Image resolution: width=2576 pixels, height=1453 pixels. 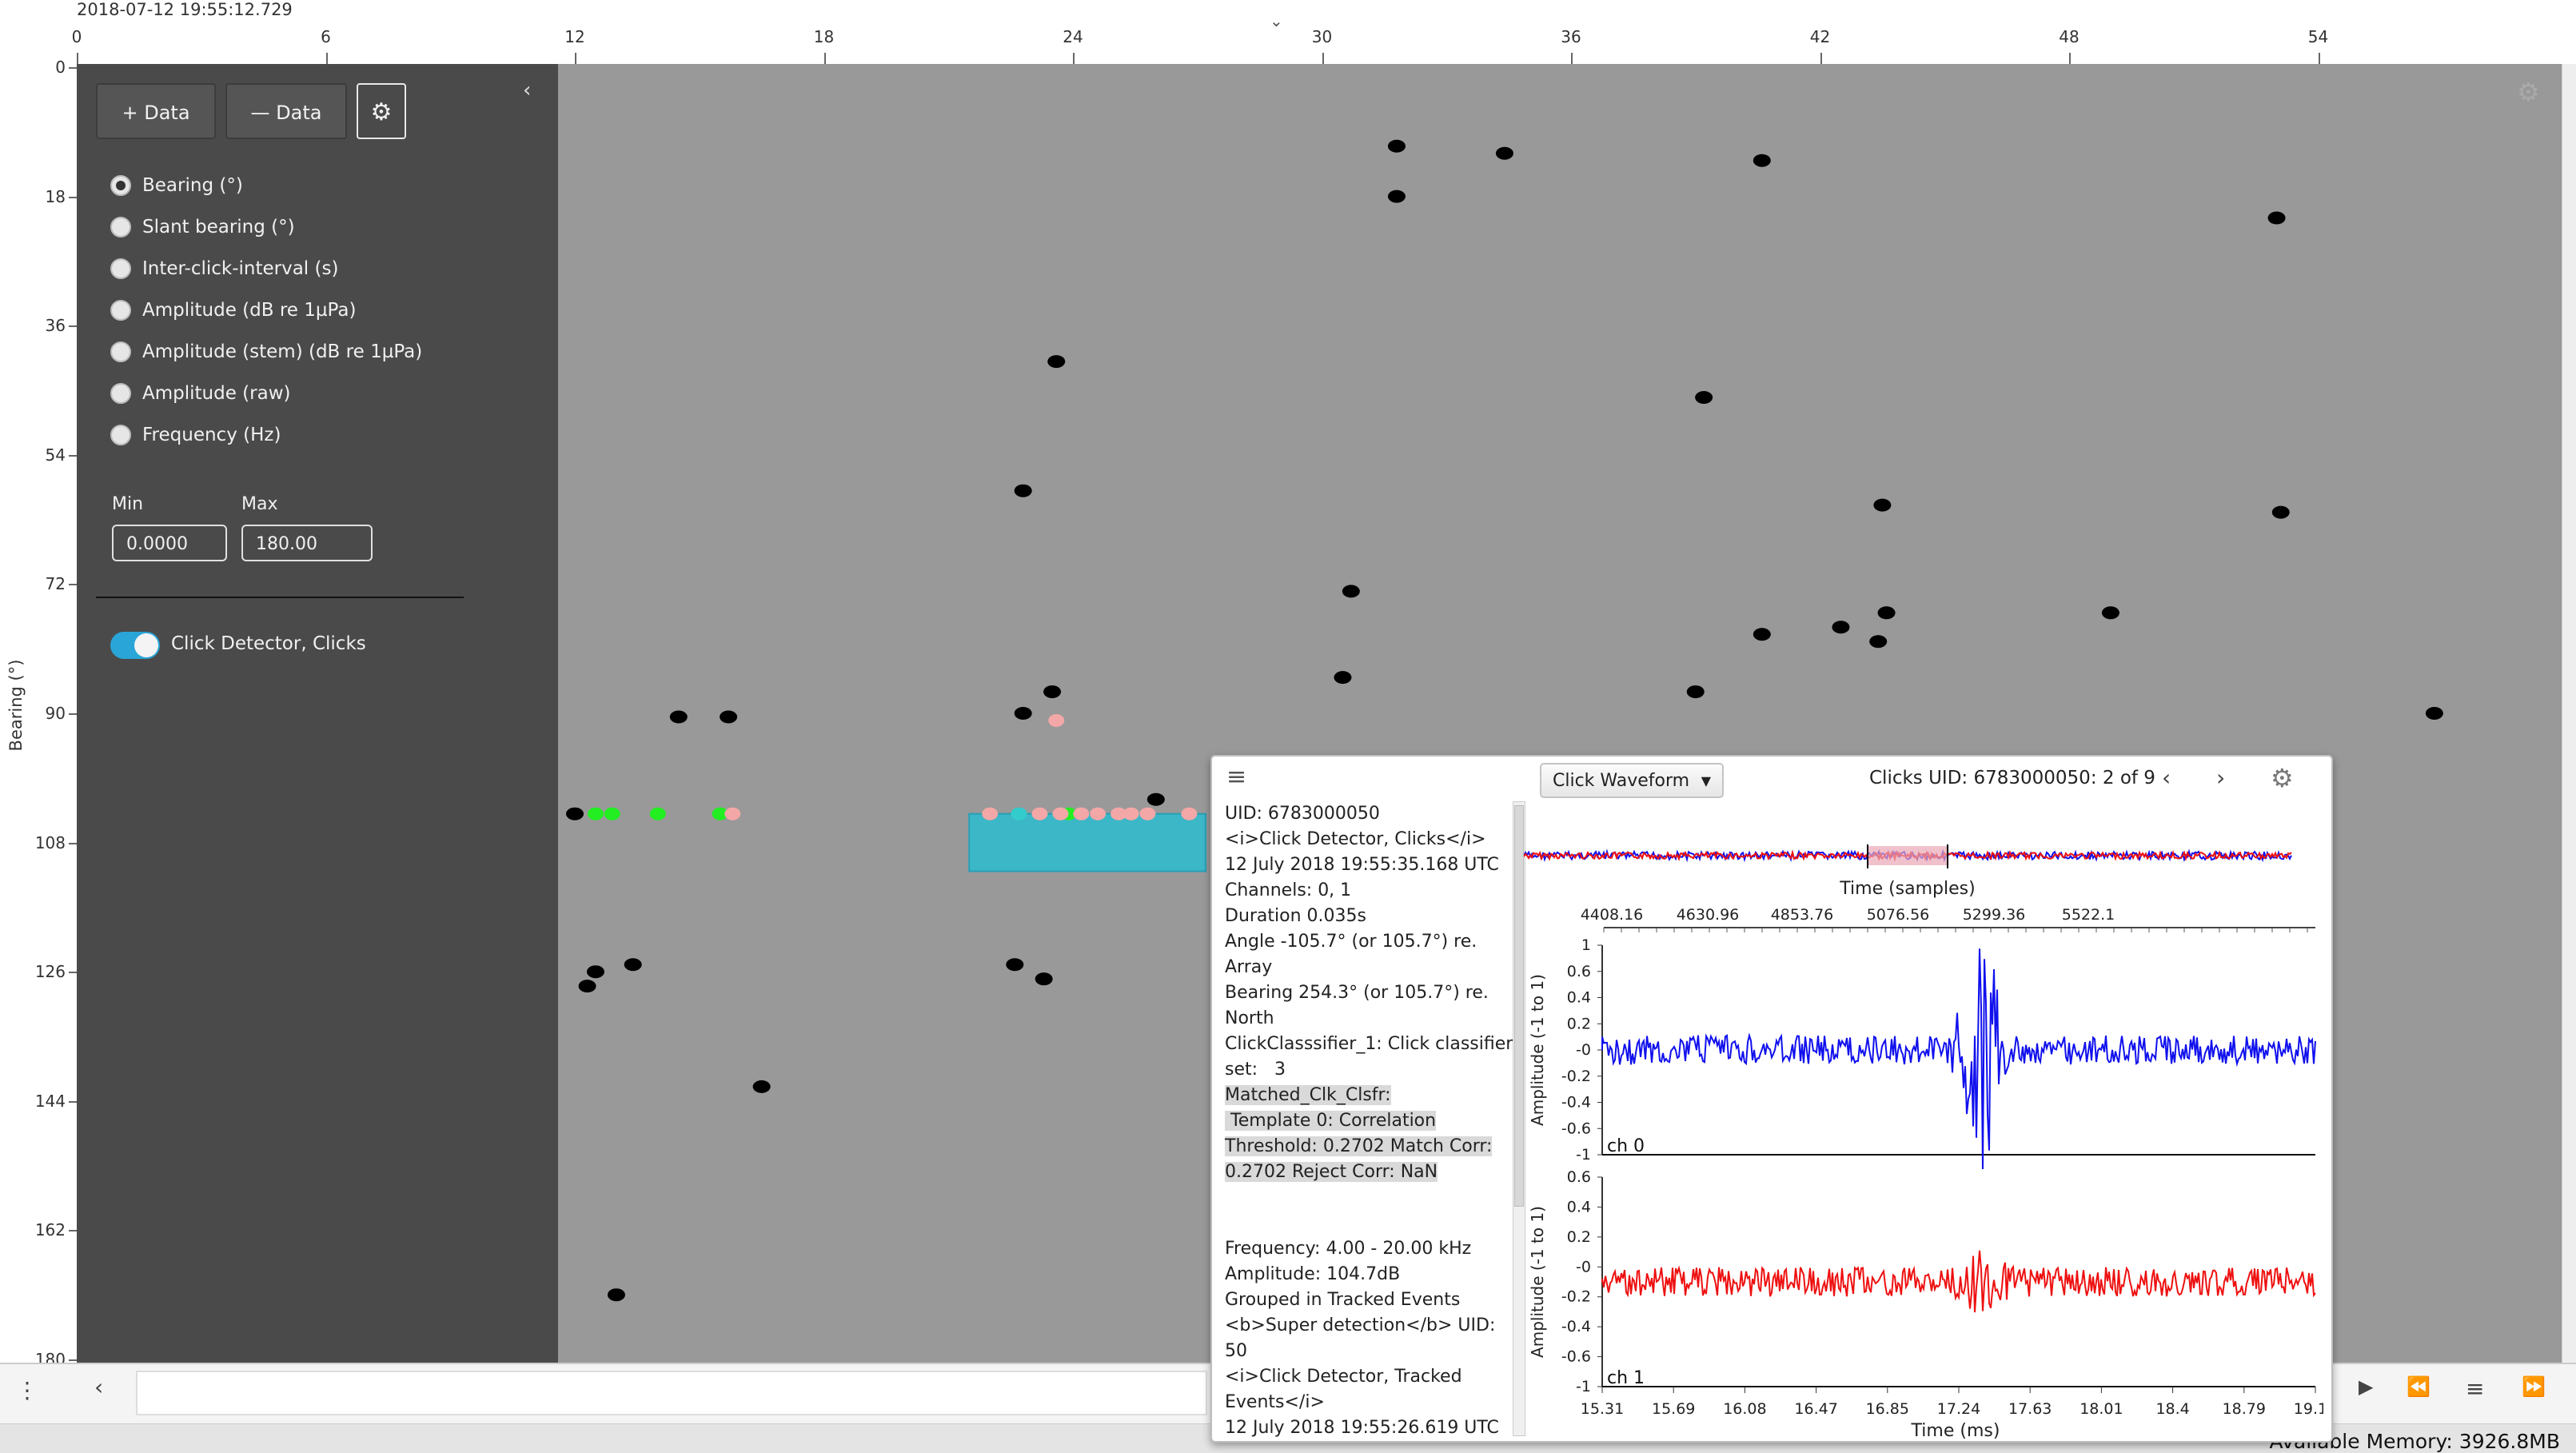 I want to click on waveform-type-select: Click Waveform ▼, so click(x=1632, y=780).